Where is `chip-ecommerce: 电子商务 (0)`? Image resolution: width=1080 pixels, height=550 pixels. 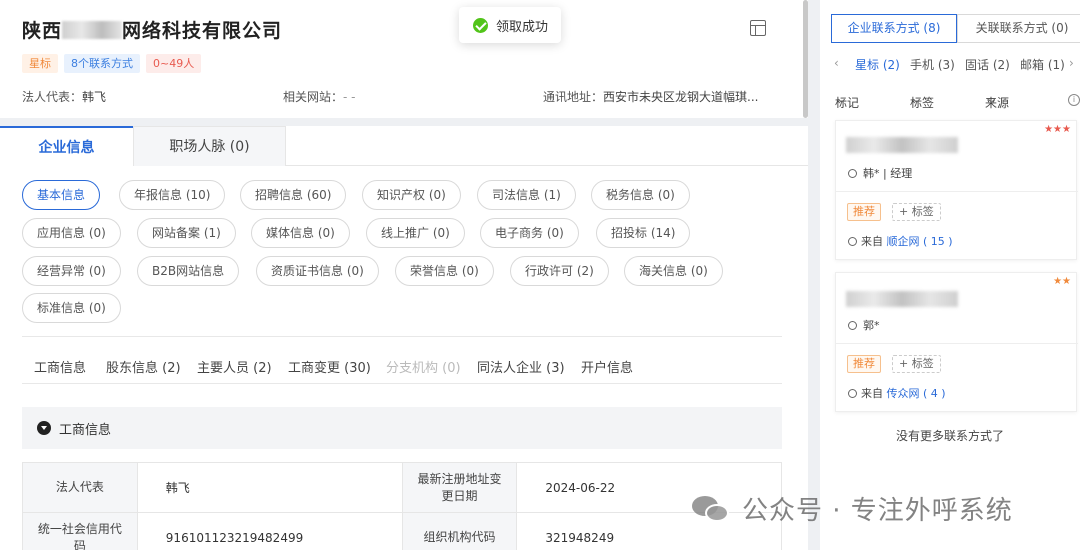 chip-ecommerce: 电子商务 (0) is located at coordinates (529, 233).